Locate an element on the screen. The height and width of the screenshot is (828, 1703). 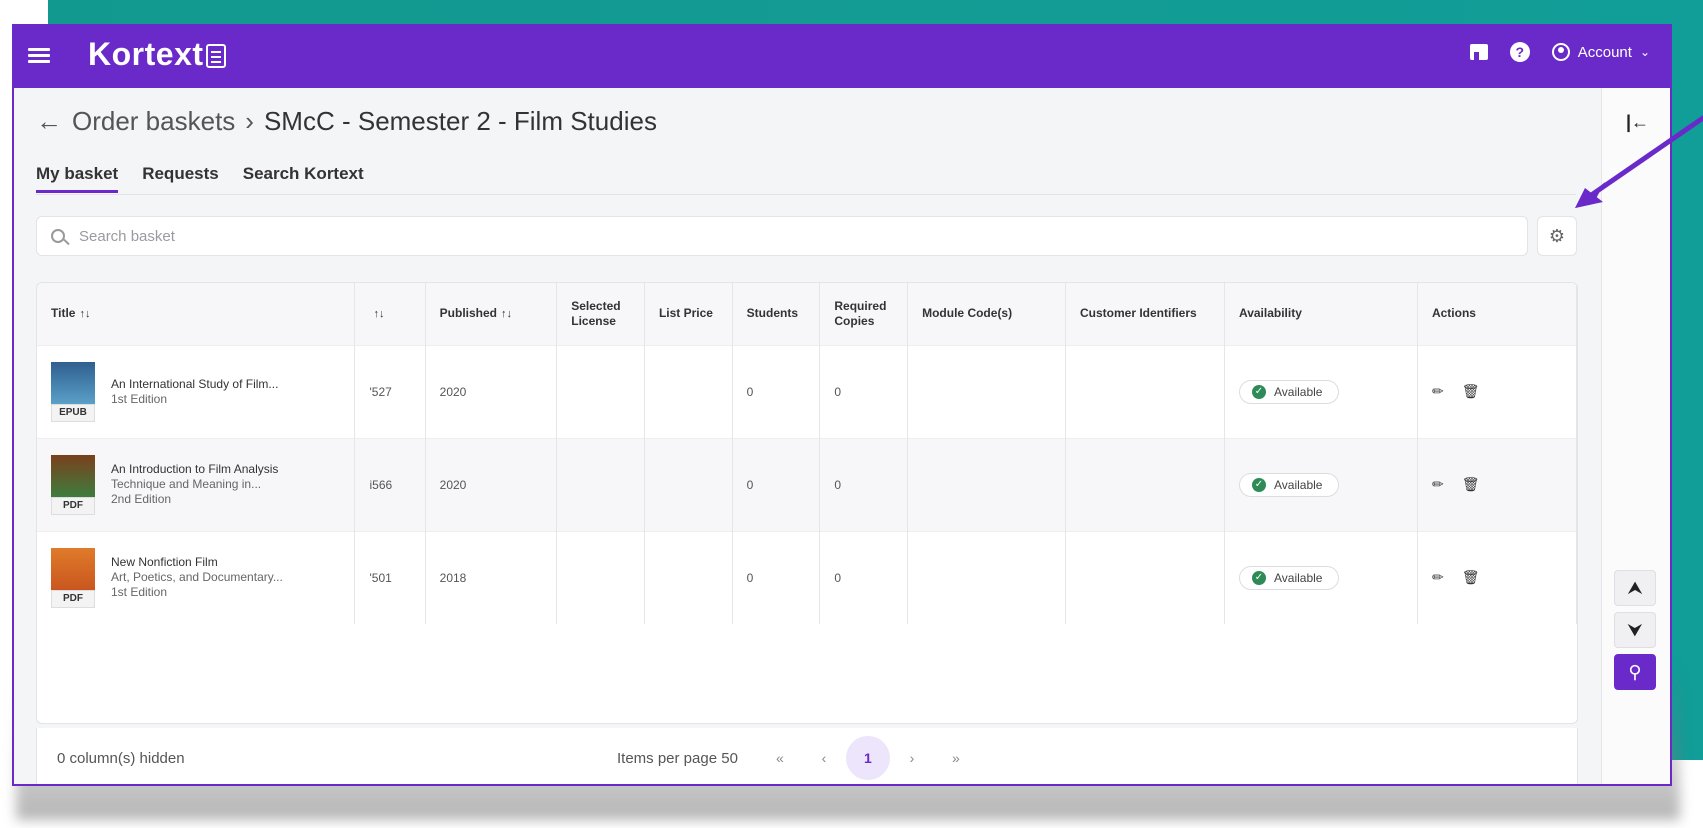
search-basket-input is located at coordinates (779, 236).